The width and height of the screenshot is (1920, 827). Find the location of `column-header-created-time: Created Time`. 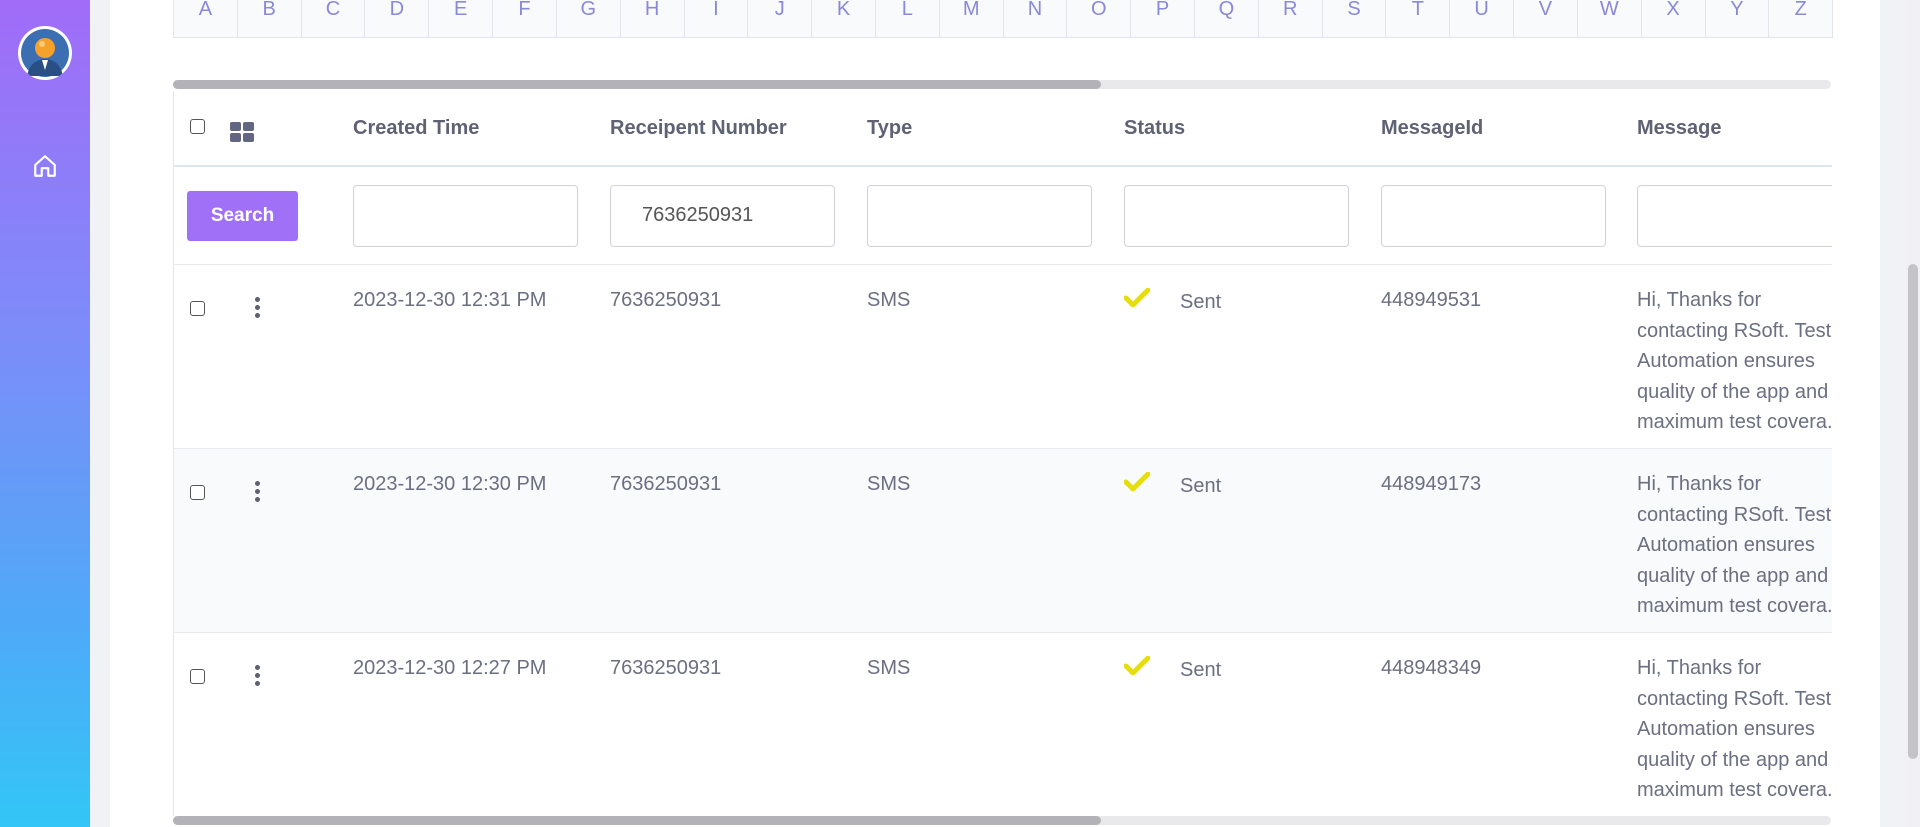

column-header-created-time: Created Time is located at coordinates (461, 129).